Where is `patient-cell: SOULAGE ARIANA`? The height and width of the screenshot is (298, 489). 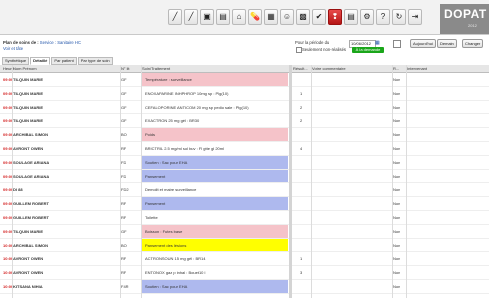 patient-cell: SOULAGE ARIANA is located at coordinates (31, 162).